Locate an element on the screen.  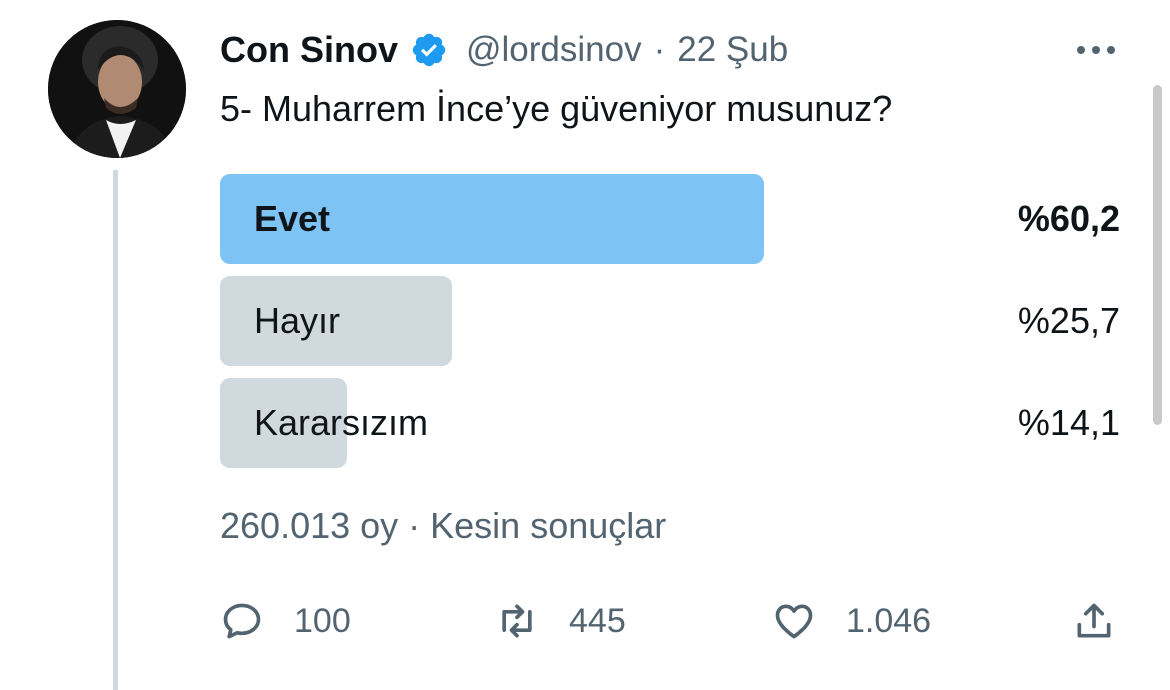
retweet-count: 445 is located at coordinates (597, 620).